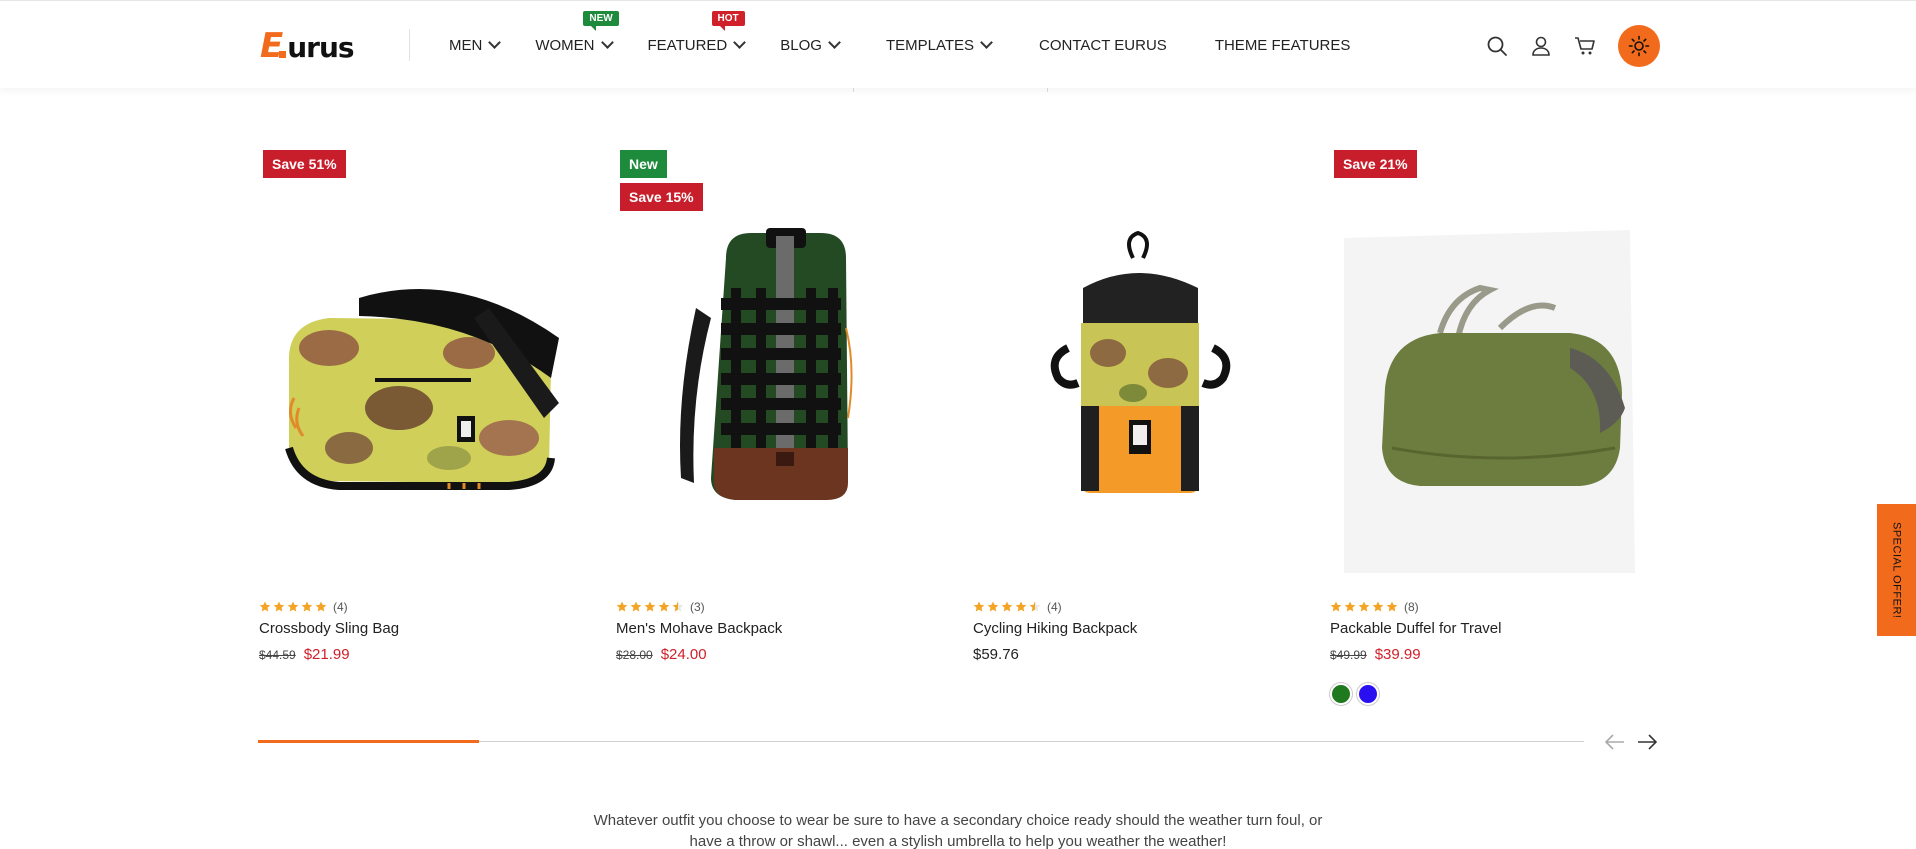 The image size is (1916, 849). What do you see at coordinates (1374, 607) in the screenshot?
I see `product-rating: (8)` at bounding box center [1374, 607].